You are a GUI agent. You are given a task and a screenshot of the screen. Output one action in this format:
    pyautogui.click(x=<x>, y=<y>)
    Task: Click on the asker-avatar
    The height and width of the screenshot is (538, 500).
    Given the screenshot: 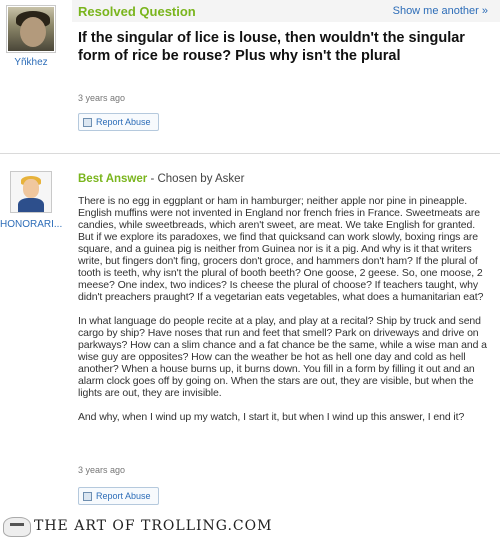 What is the action you would take?
    pyautogui.click(x=31, y=29)
    